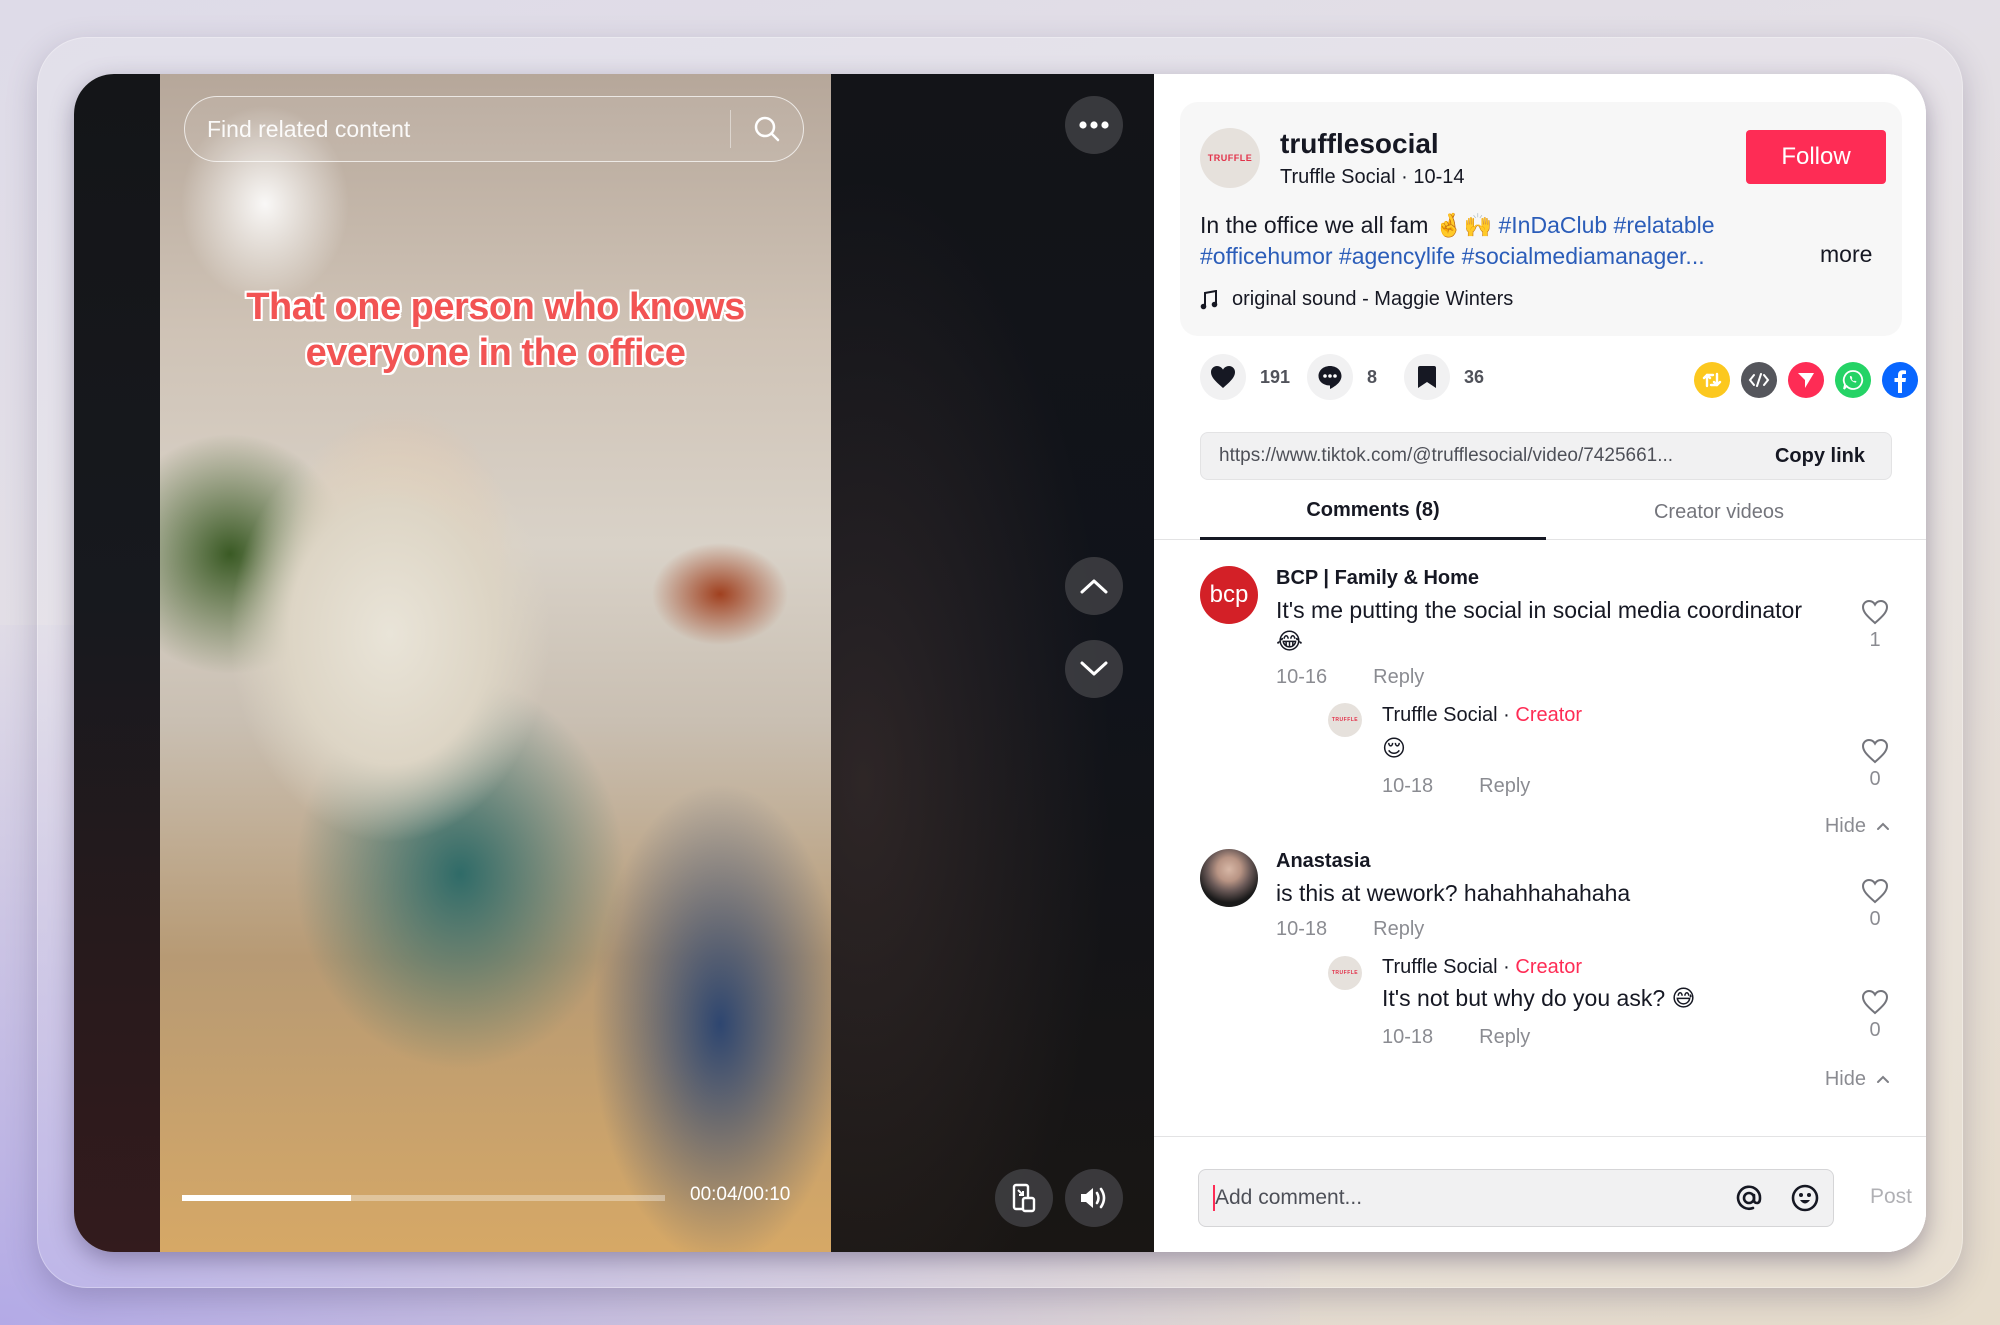 The height and width of the screenshot is (1325, 2000). I want to click on comment-like-button: 0, so click(1875, 904).